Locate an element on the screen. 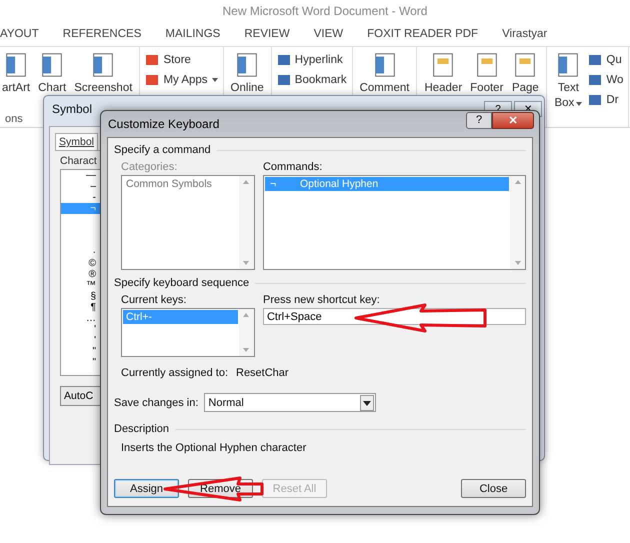  field-label: Save changes in: is located at coordinates (156, 402).